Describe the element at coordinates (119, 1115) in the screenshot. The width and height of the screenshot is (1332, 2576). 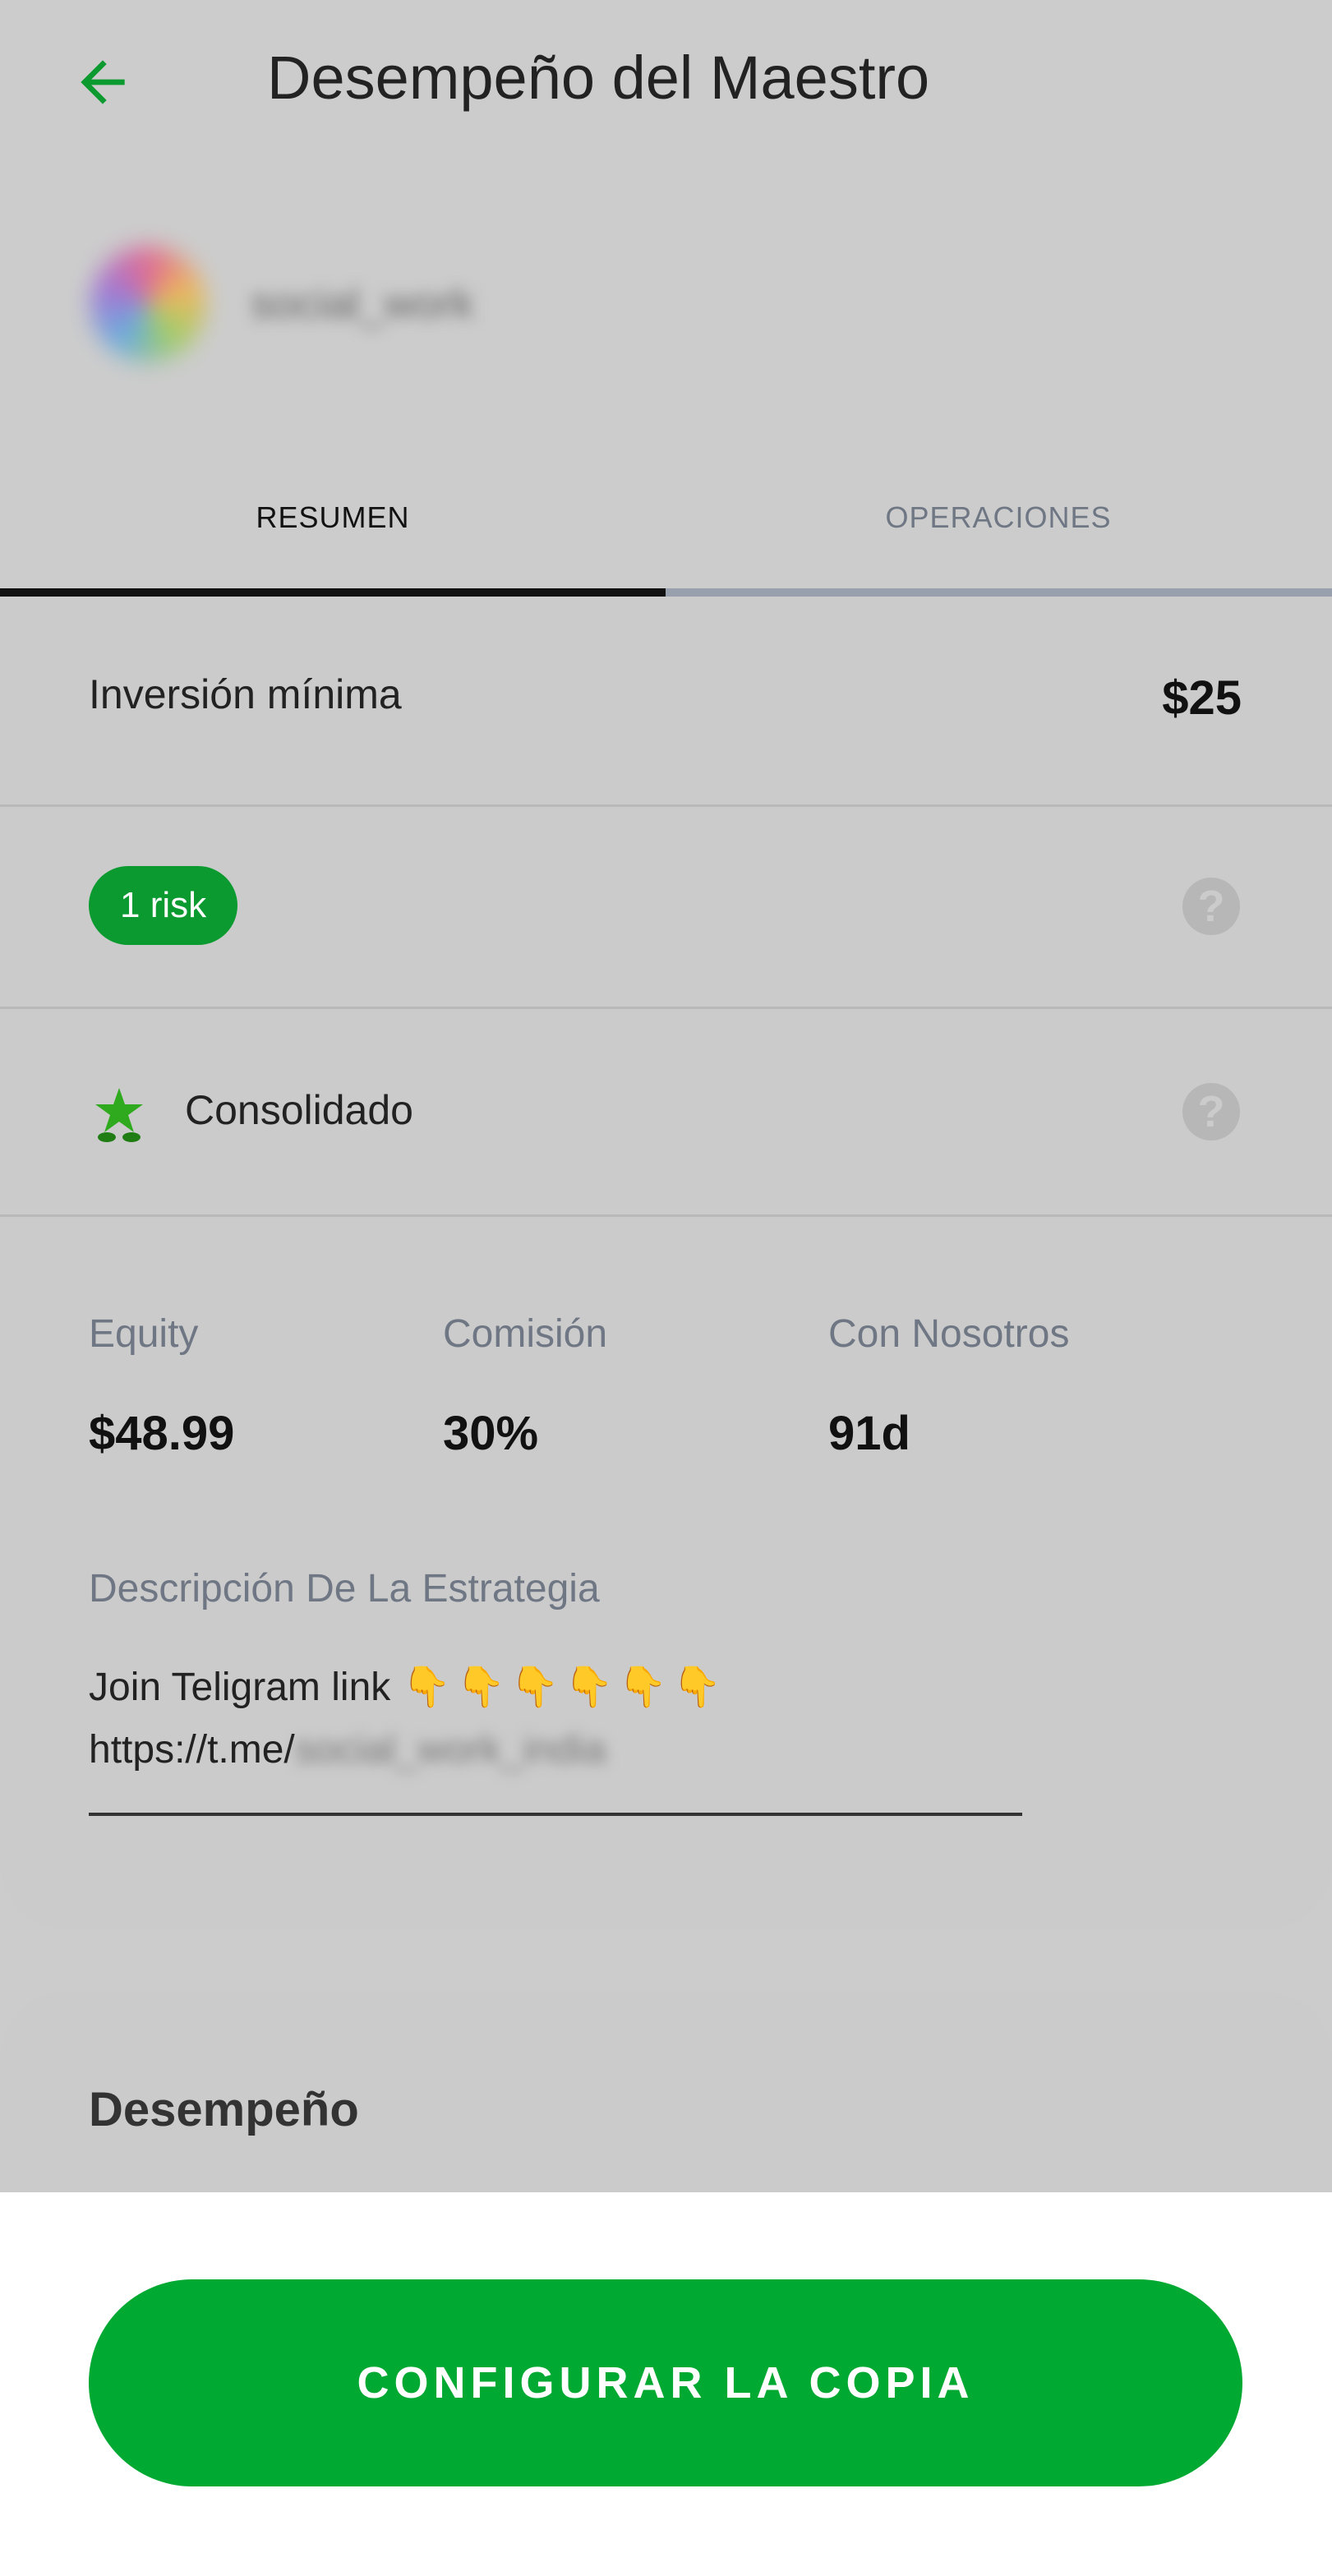
I see `star-sprout-icon` at that location.